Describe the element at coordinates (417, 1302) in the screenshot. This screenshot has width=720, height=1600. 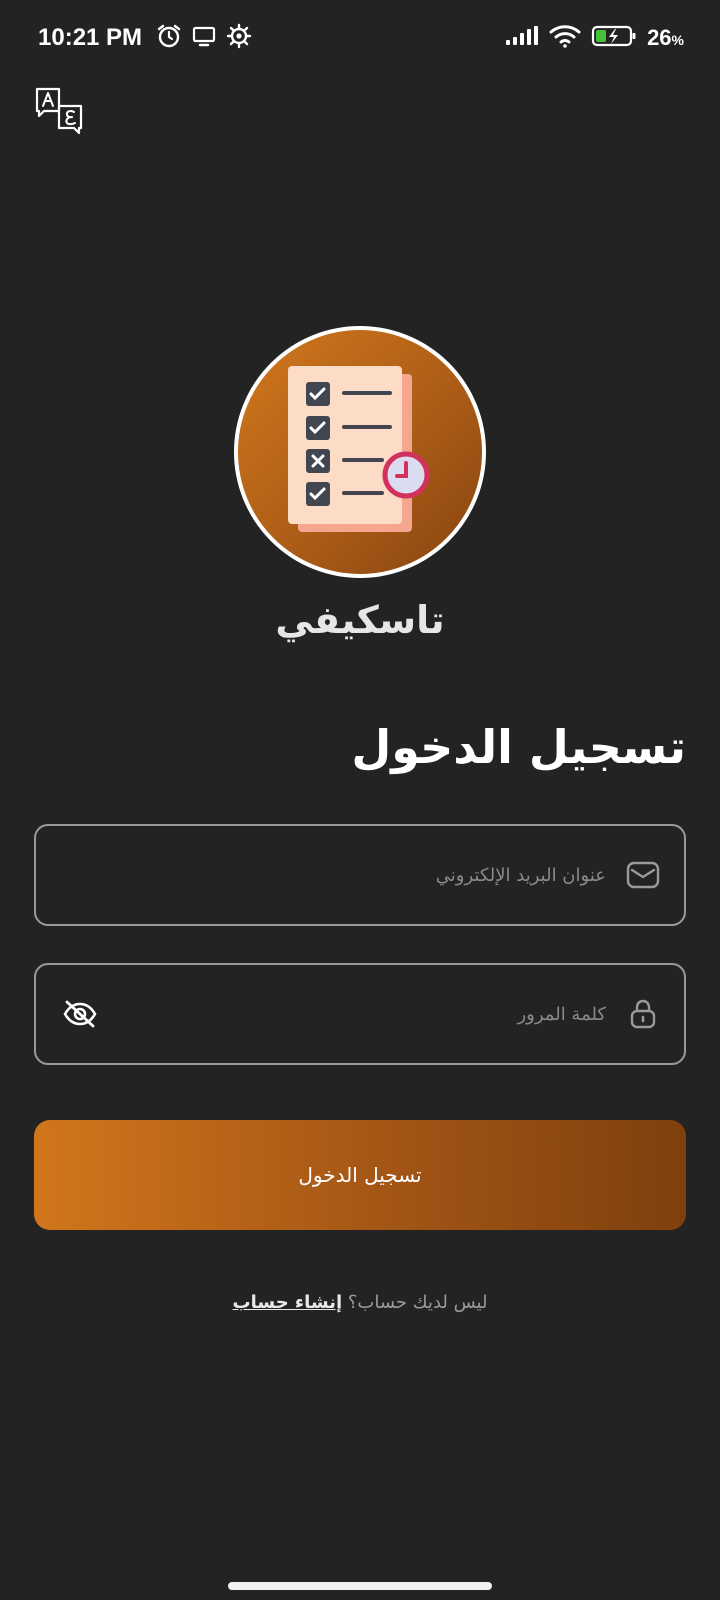
I see `no-account-text: ليس لديك حساب؟` at that location.